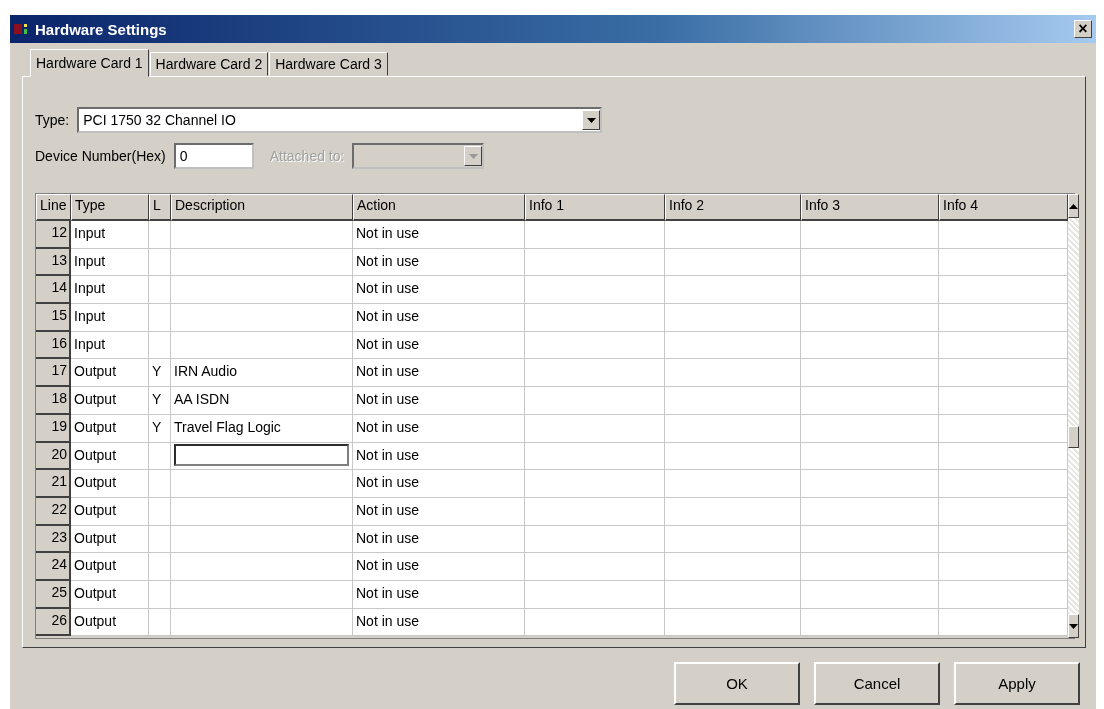 This screenshot has width=1104, height=709. I want to click on scroll-up-icon, so click(1073, 206).